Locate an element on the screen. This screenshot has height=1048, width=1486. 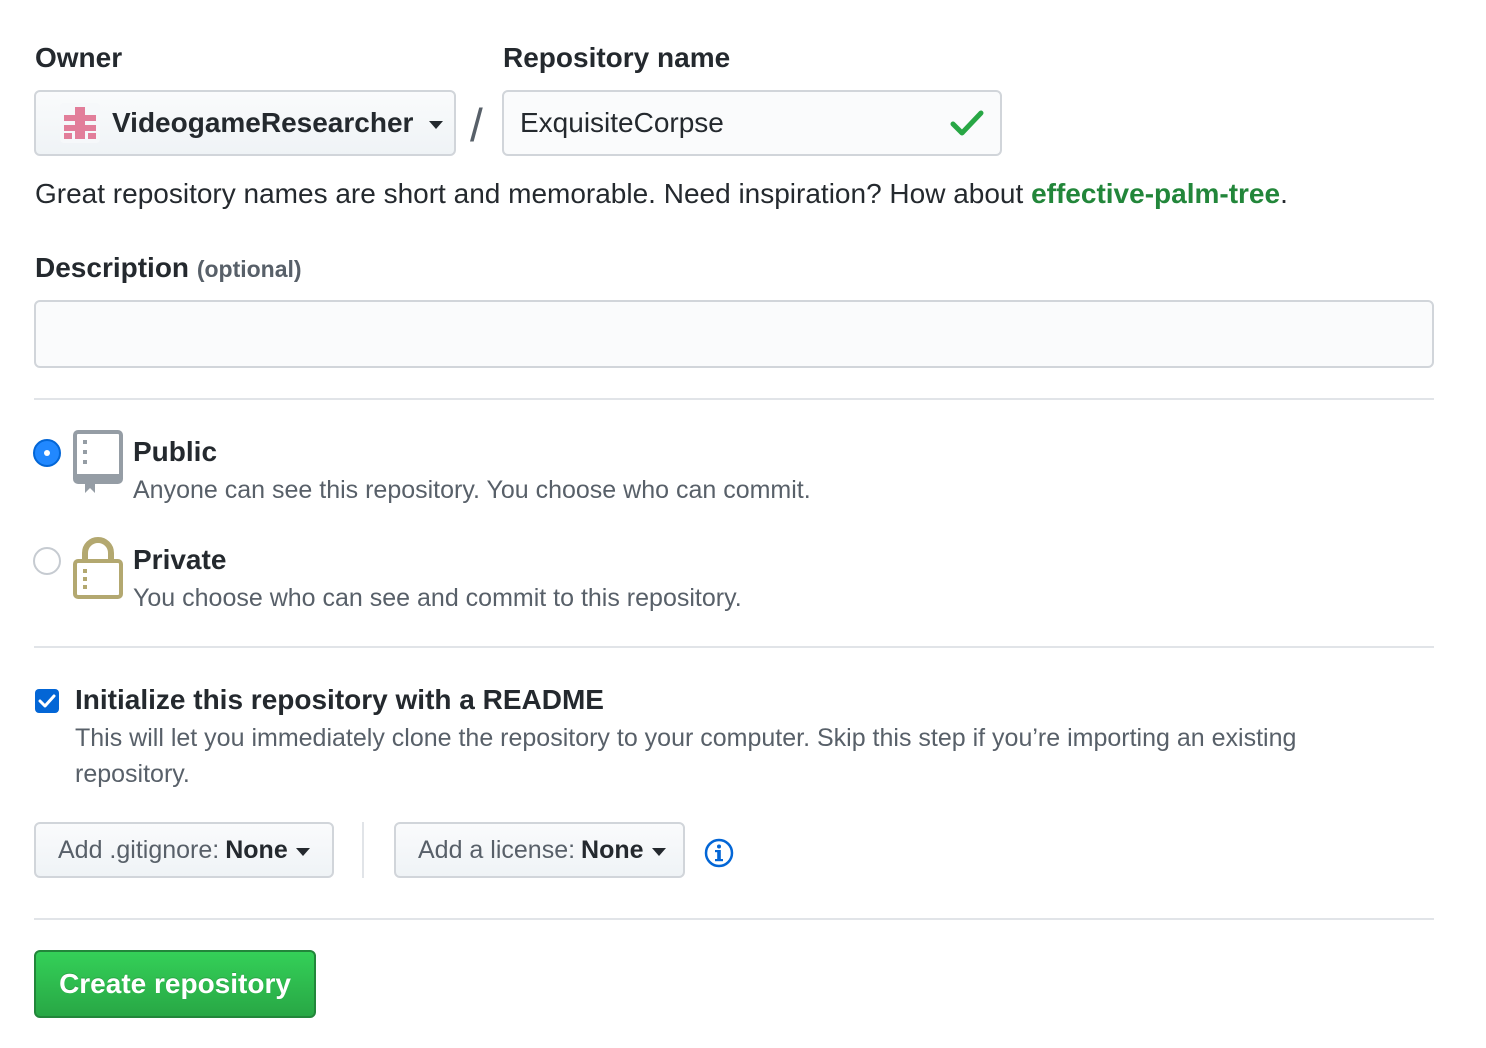
owner-select-button: VideogameResearcher is located at coordinates (245, 123).